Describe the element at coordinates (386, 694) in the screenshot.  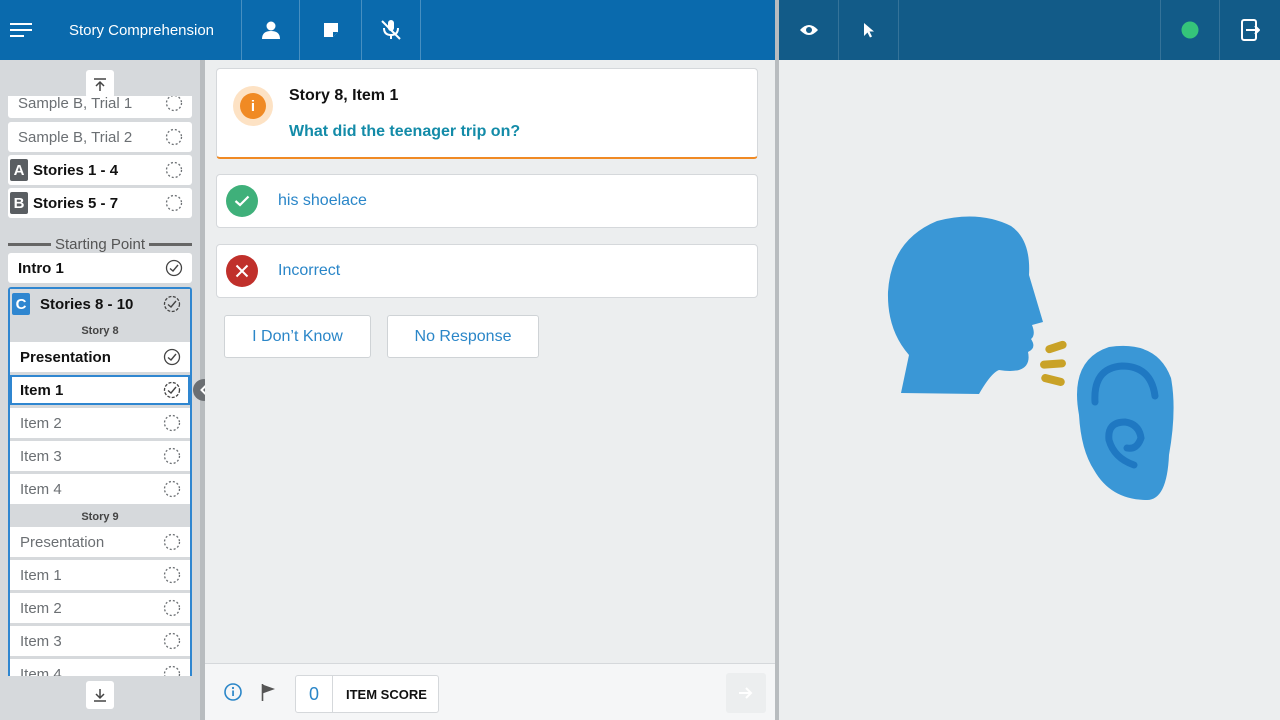
I see `item-score-label: ITEM SCORE` at that location.